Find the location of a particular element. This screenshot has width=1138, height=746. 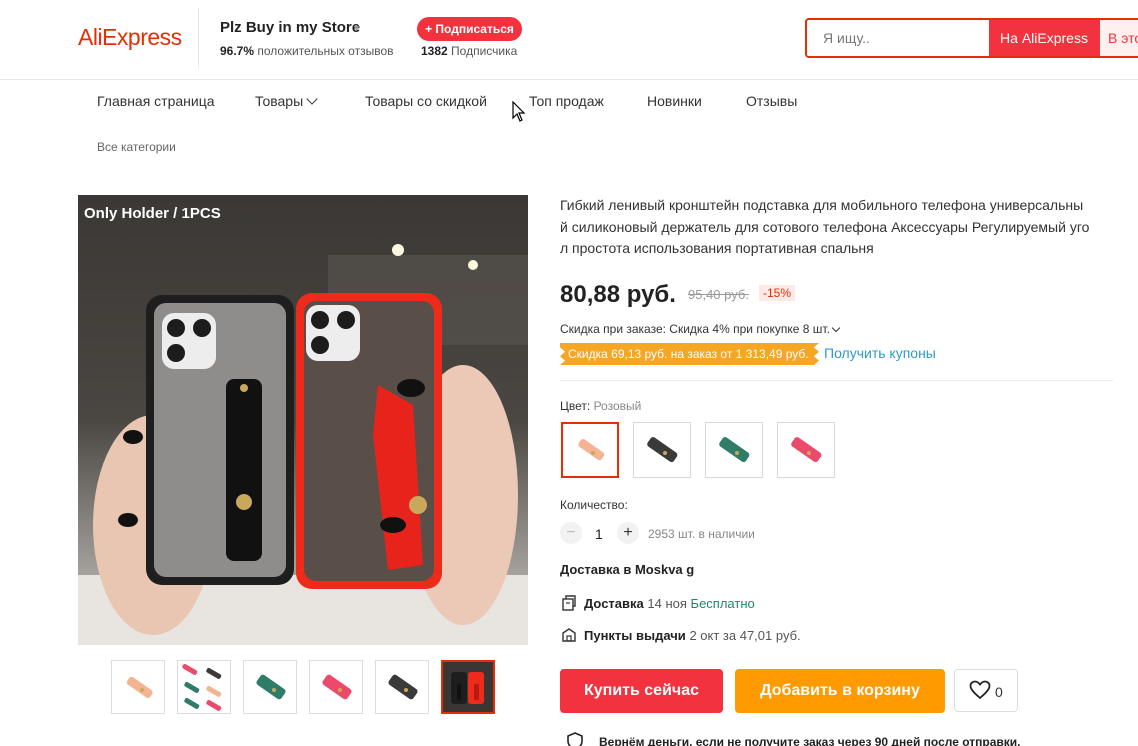

quantity-minus-button: − is located at coordinates (571, 533).